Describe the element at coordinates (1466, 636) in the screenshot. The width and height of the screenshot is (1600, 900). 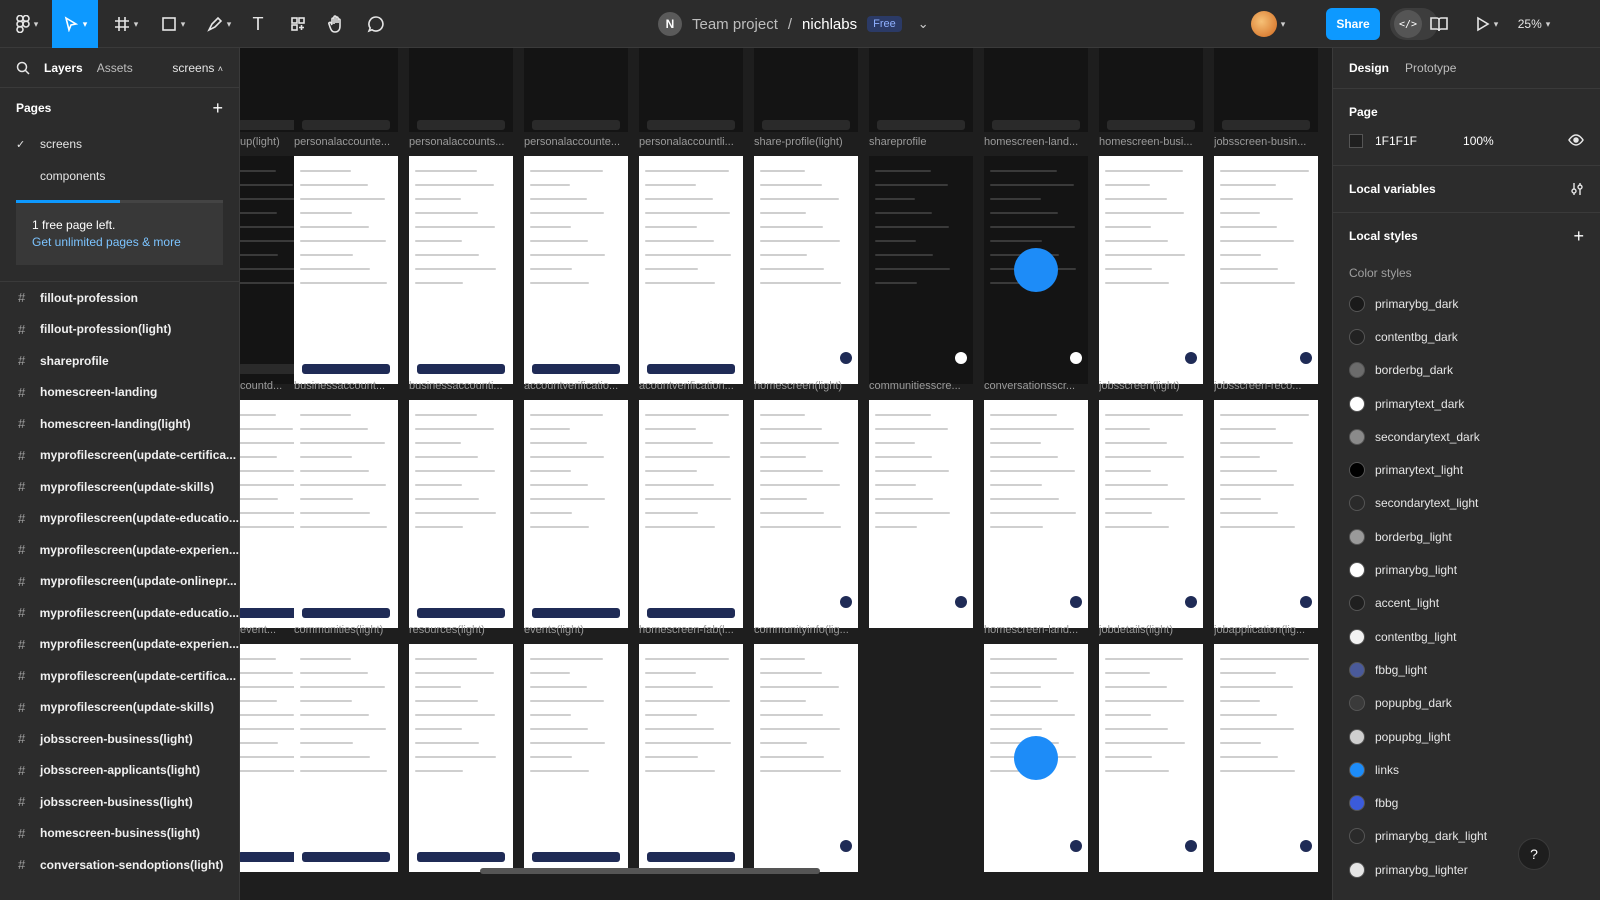
I see `color-style-item: contentbg_light` at that location.